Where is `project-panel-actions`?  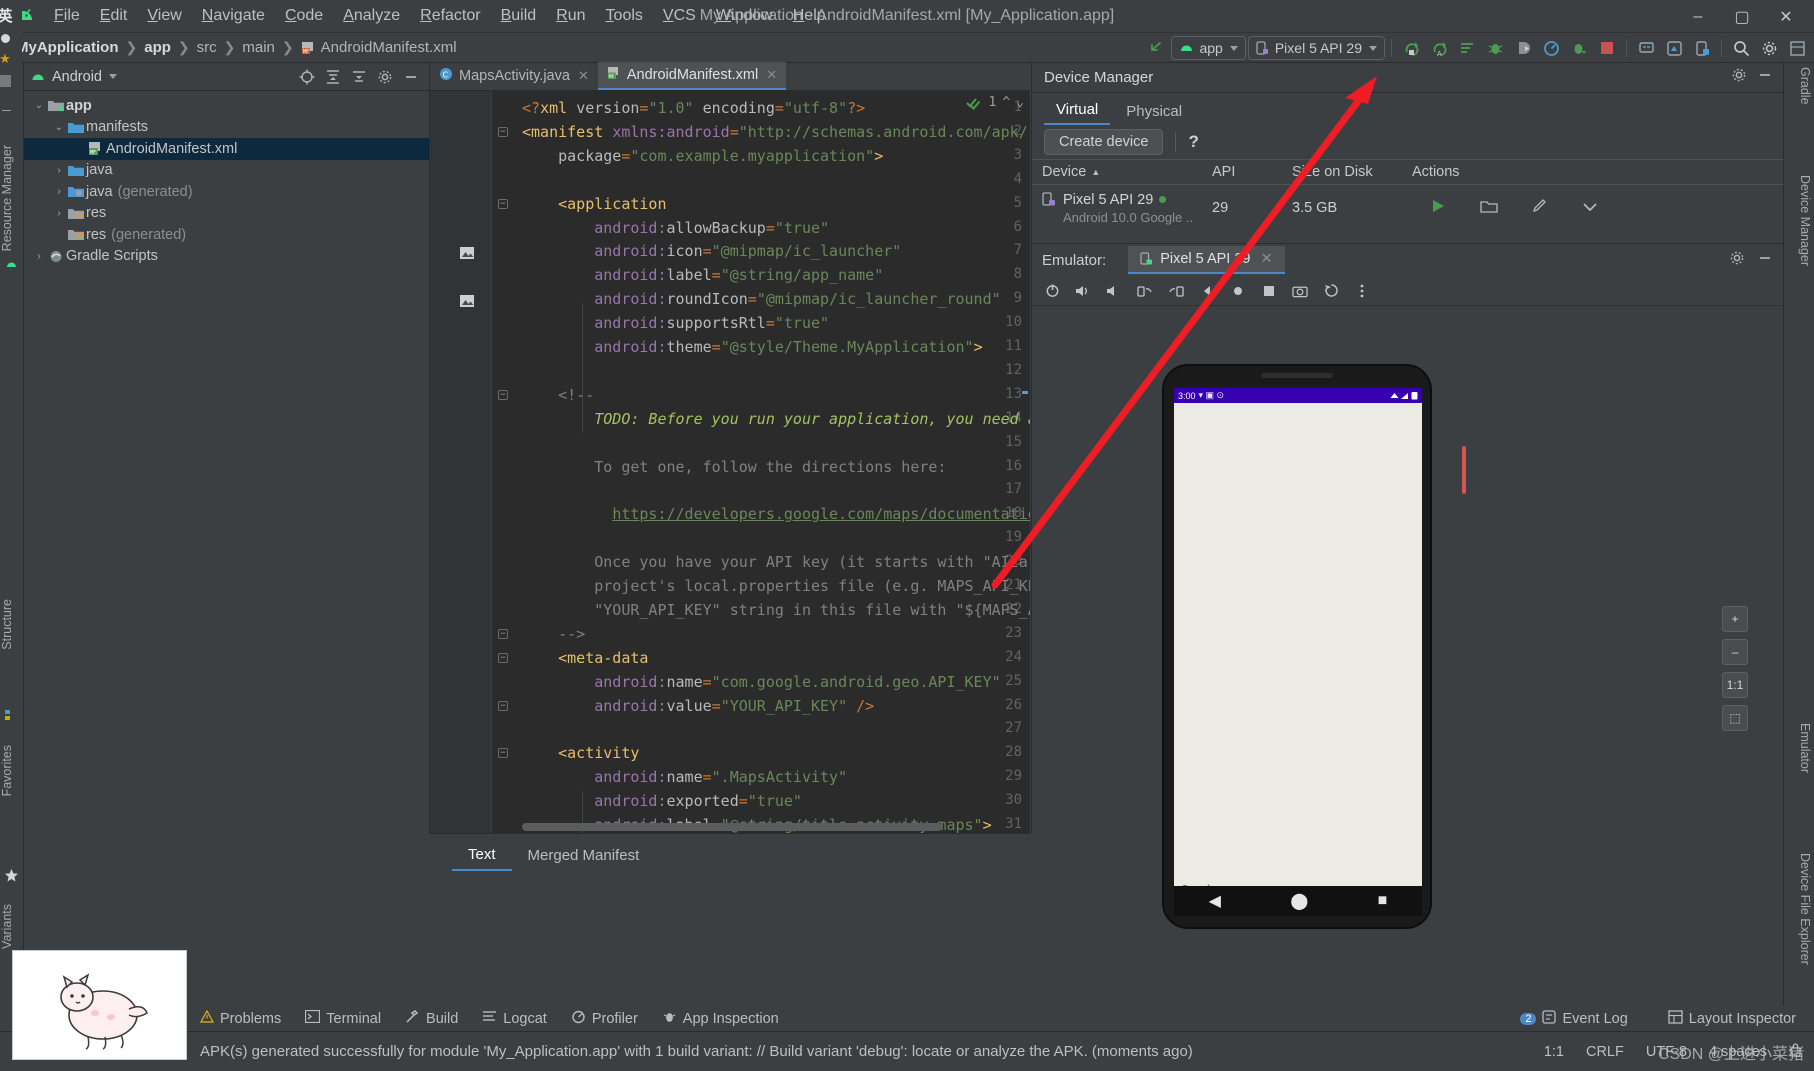 project-panel-actions is located at coordinates (360, 76).